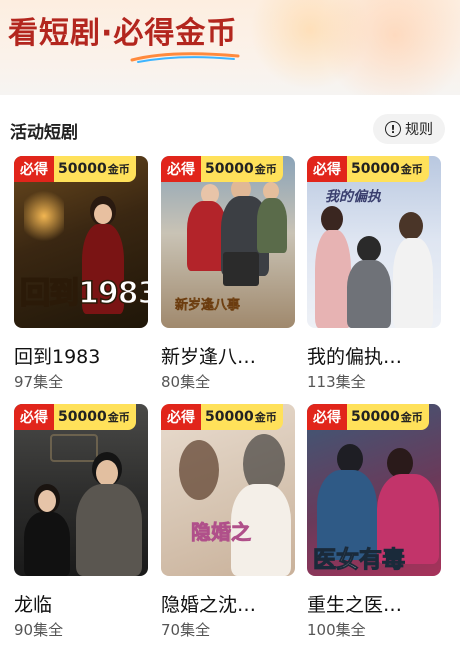 This screenshot has height=646, width=460. Describe the element at coordinates (228, 242) in the screenshot. I see `drama-poster: 新岁逢八事 必得 50000 金币` at that location.